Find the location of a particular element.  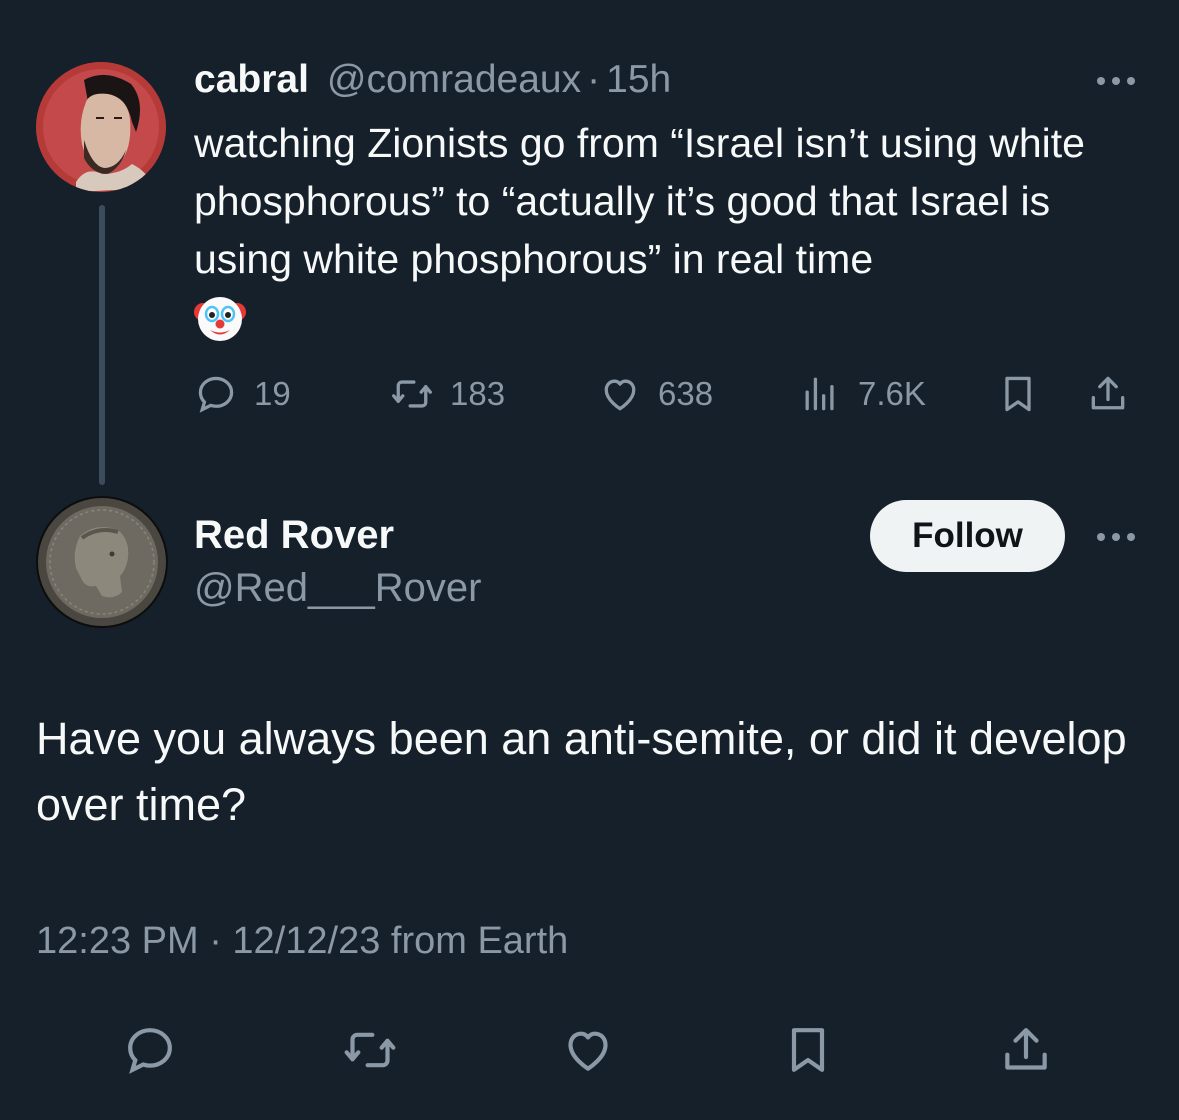

tweet-timestamp: 12:23 PM · 12/12/23 from Earth is located at coordinates (302, 941).